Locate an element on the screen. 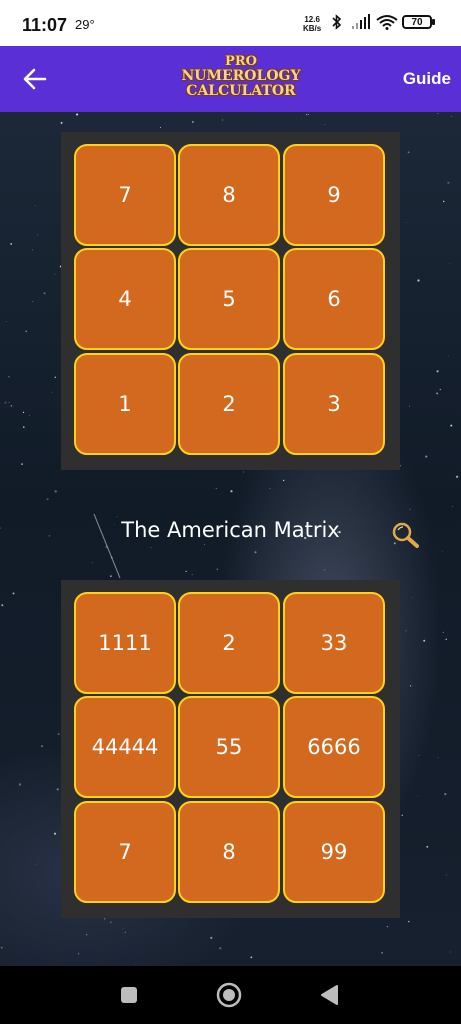  back-nav-button is located at coordinates (329, 997).